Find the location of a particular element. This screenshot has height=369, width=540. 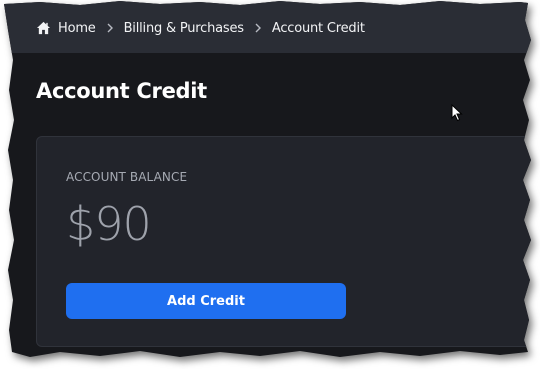

breadcrumb-billing: Billing & Purchases is located at coordinates (184, 28).